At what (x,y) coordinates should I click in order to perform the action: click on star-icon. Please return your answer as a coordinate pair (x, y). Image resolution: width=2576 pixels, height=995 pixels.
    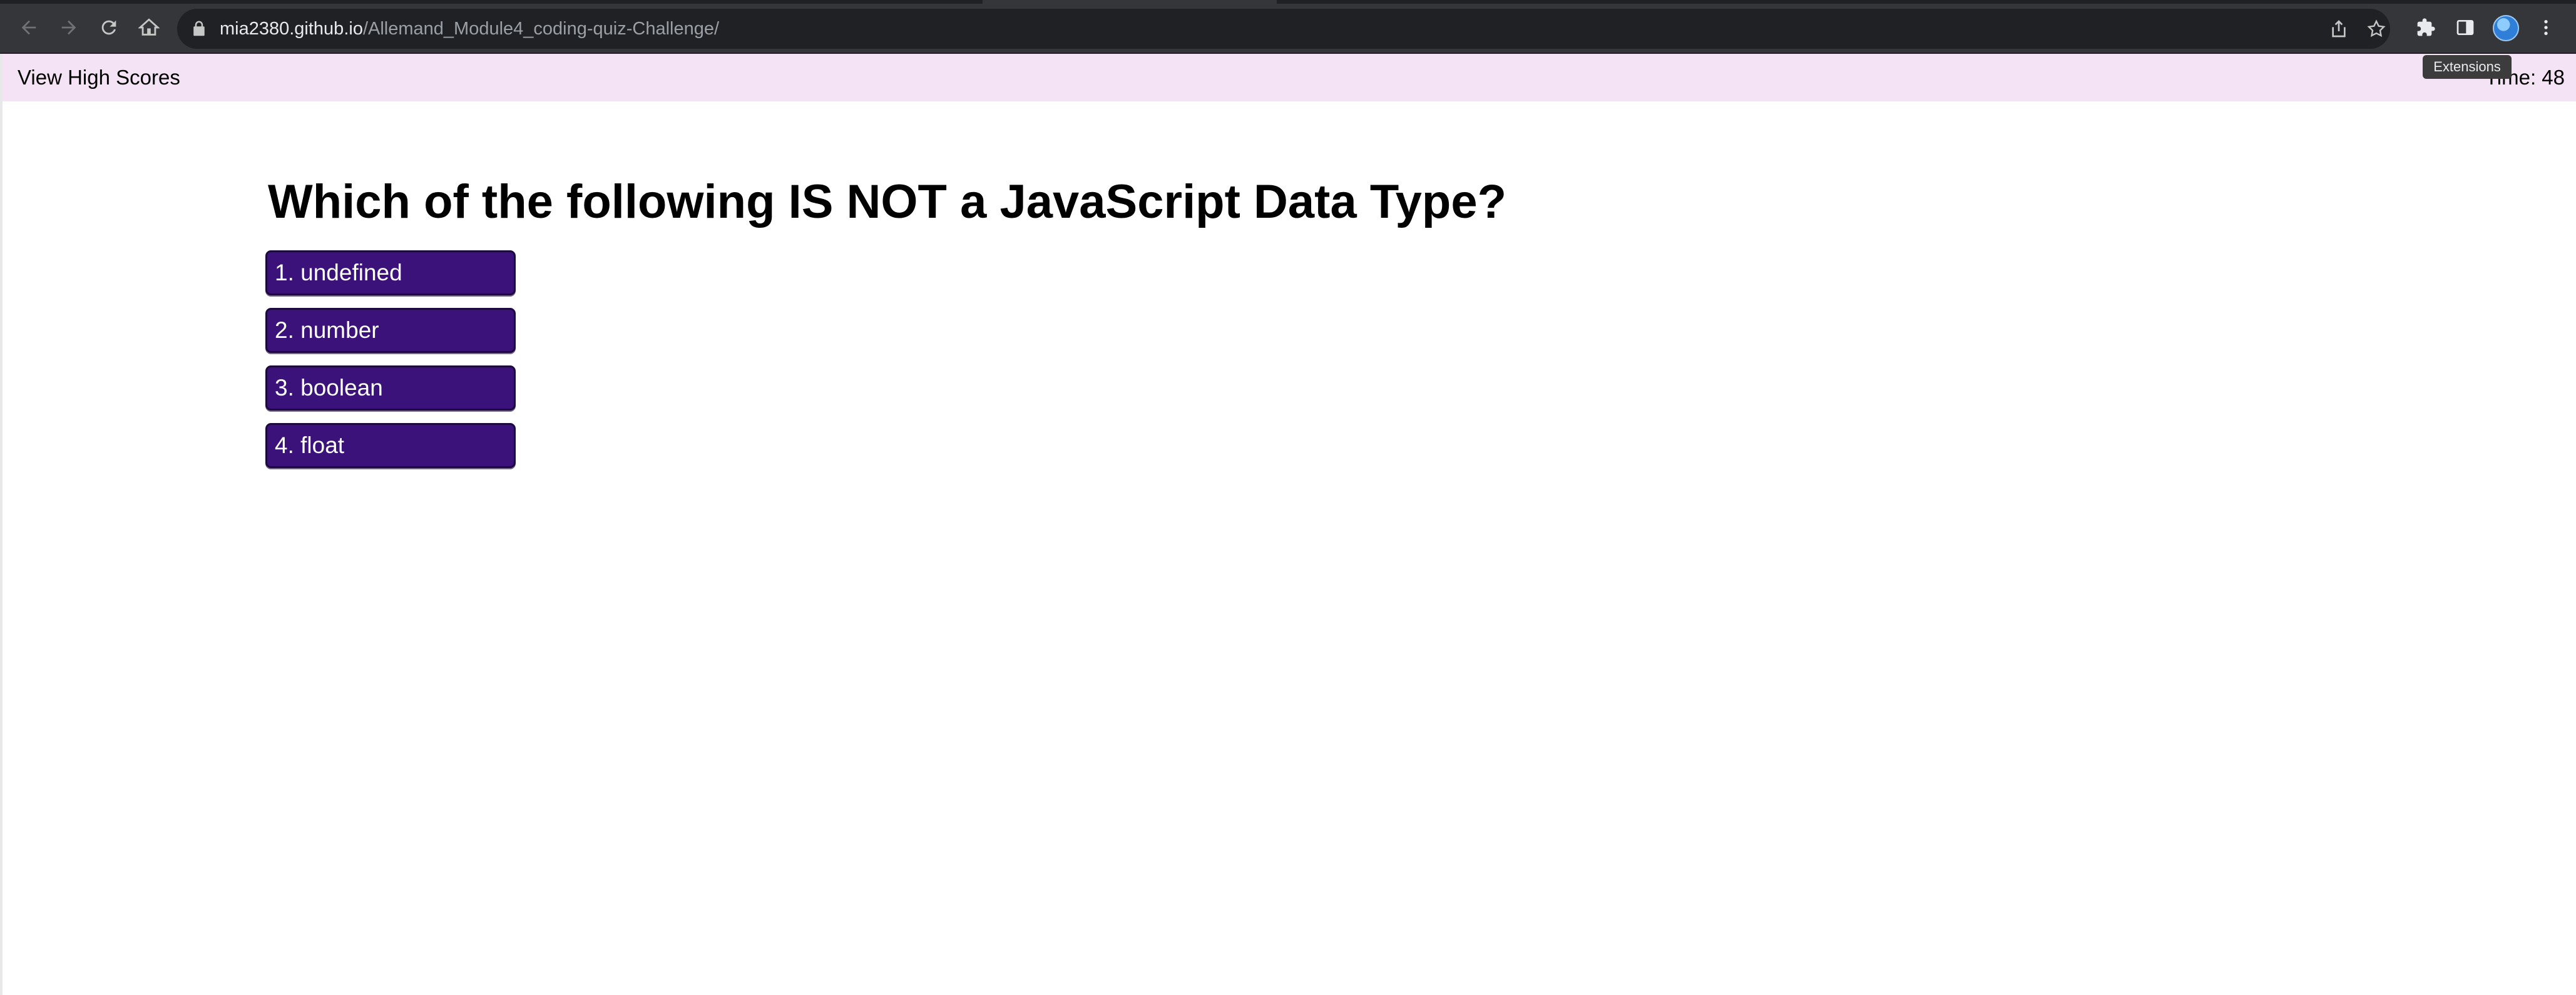
    Looking at the image, I should click on (2376, 28).